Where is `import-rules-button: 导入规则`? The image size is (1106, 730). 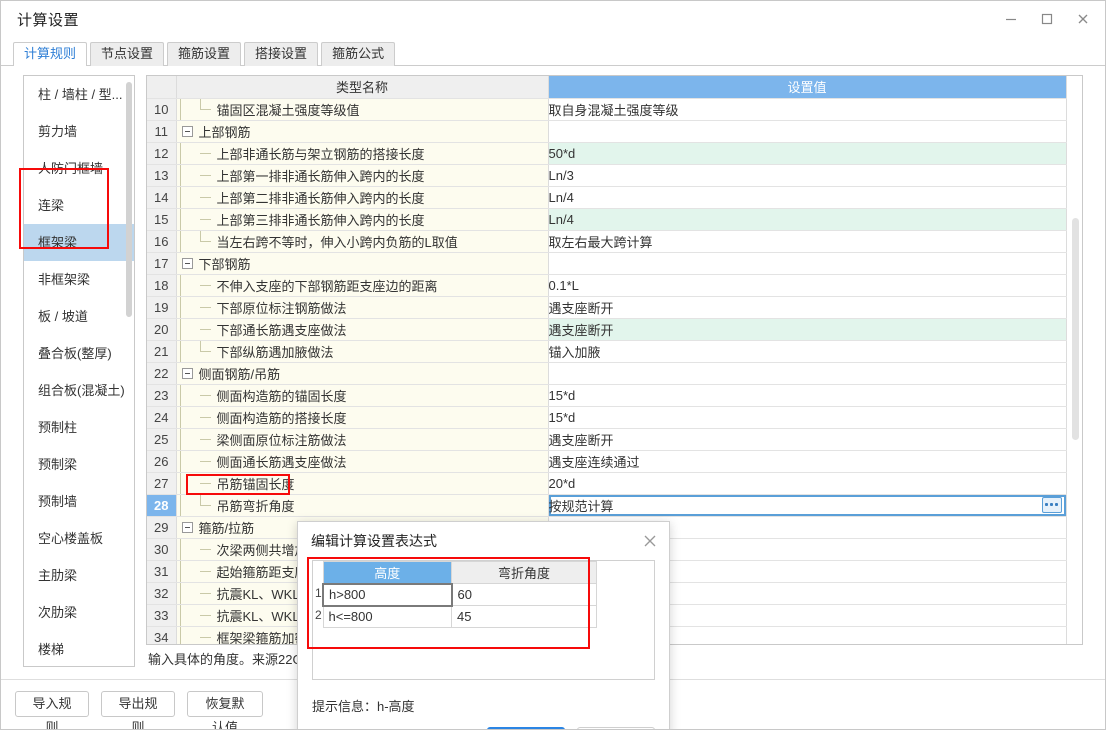
import-rules-button: 导入规则 is located at coordinates (52, 710).